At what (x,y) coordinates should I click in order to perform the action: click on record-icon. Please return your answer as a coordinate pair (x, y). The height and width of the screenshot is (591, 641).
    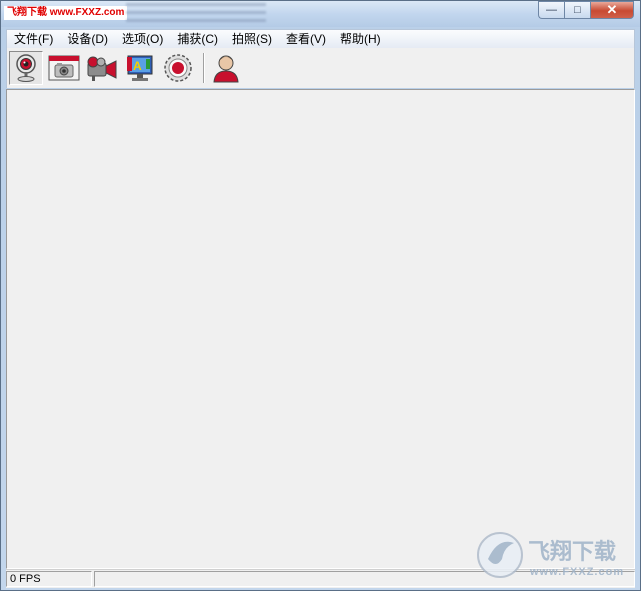
    Looking at the image, I should click on (178, 68).